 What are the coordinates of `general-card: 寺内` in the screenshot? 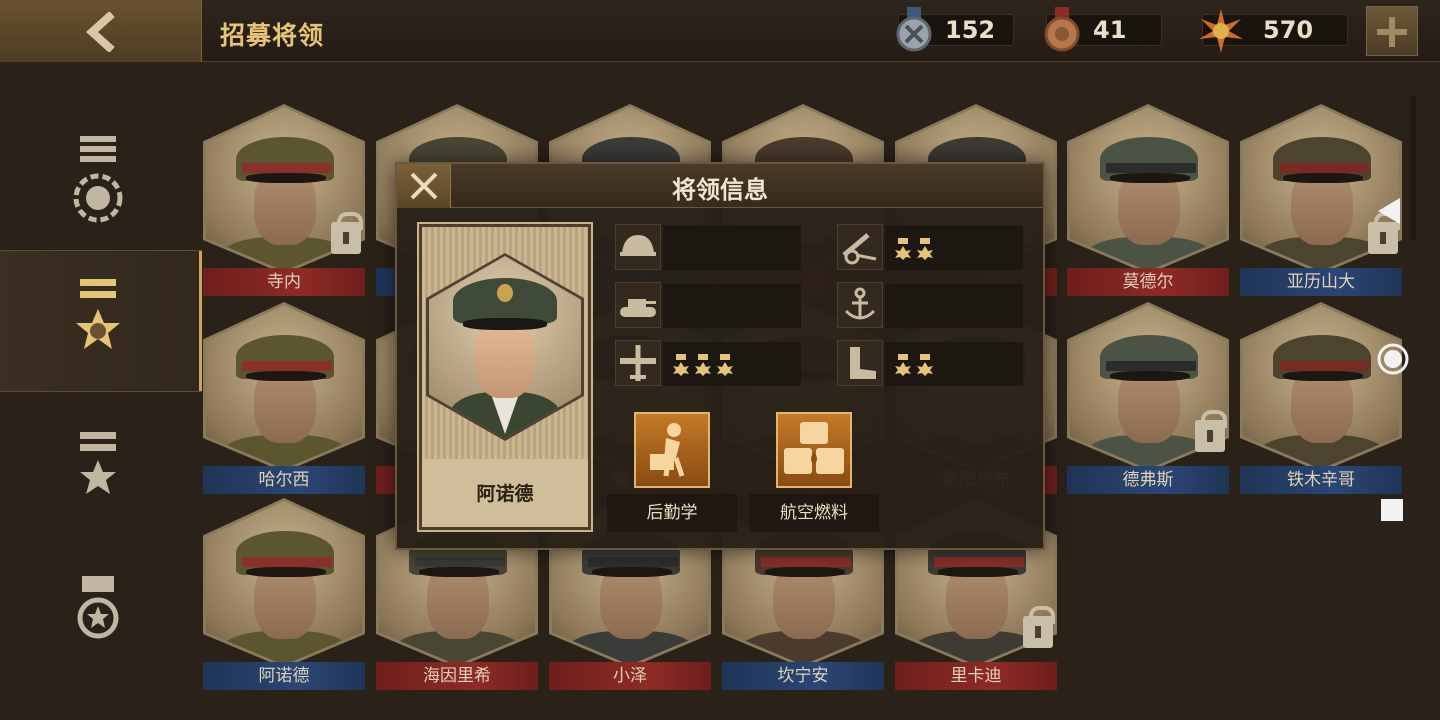 It's located at (284, 200).